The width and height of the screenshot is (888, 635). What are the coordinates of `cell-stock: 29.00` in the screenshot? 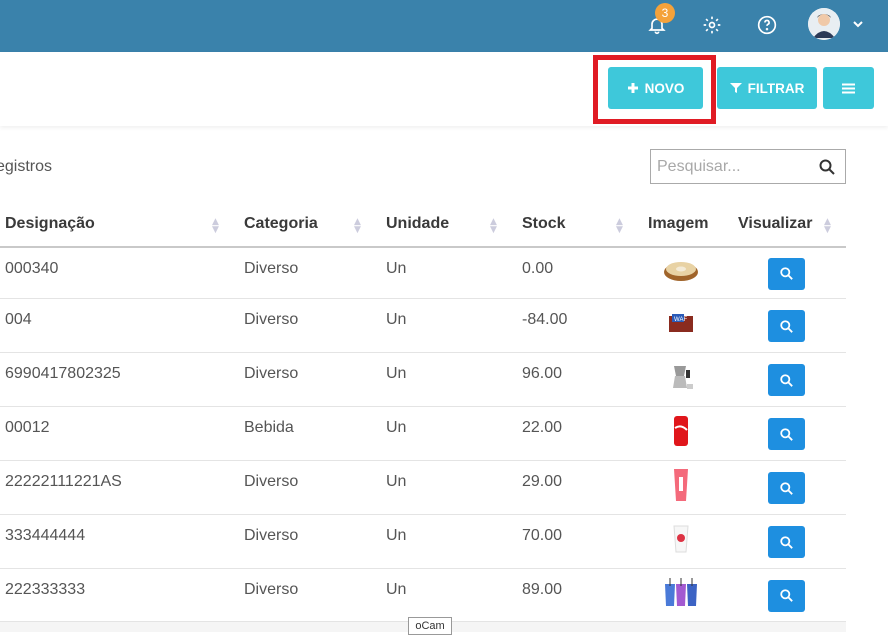 It's located at (542, 481).